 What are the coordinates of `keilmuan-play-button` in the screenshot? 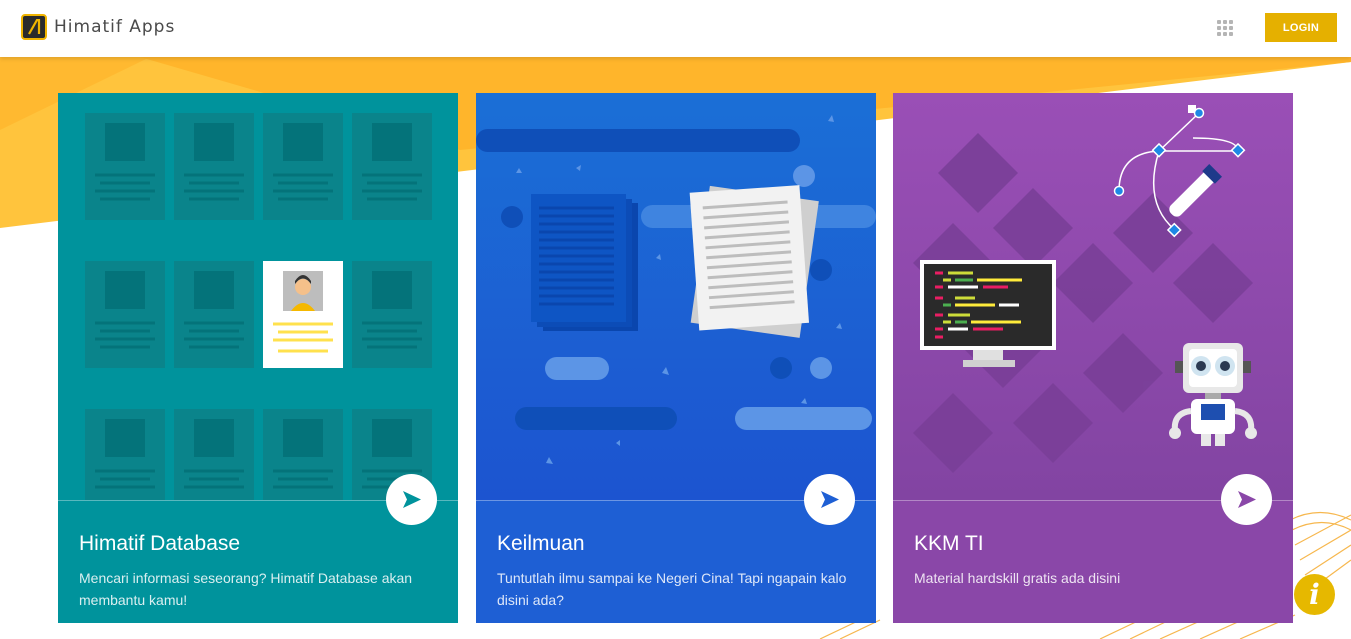 It's located at (829, 499).